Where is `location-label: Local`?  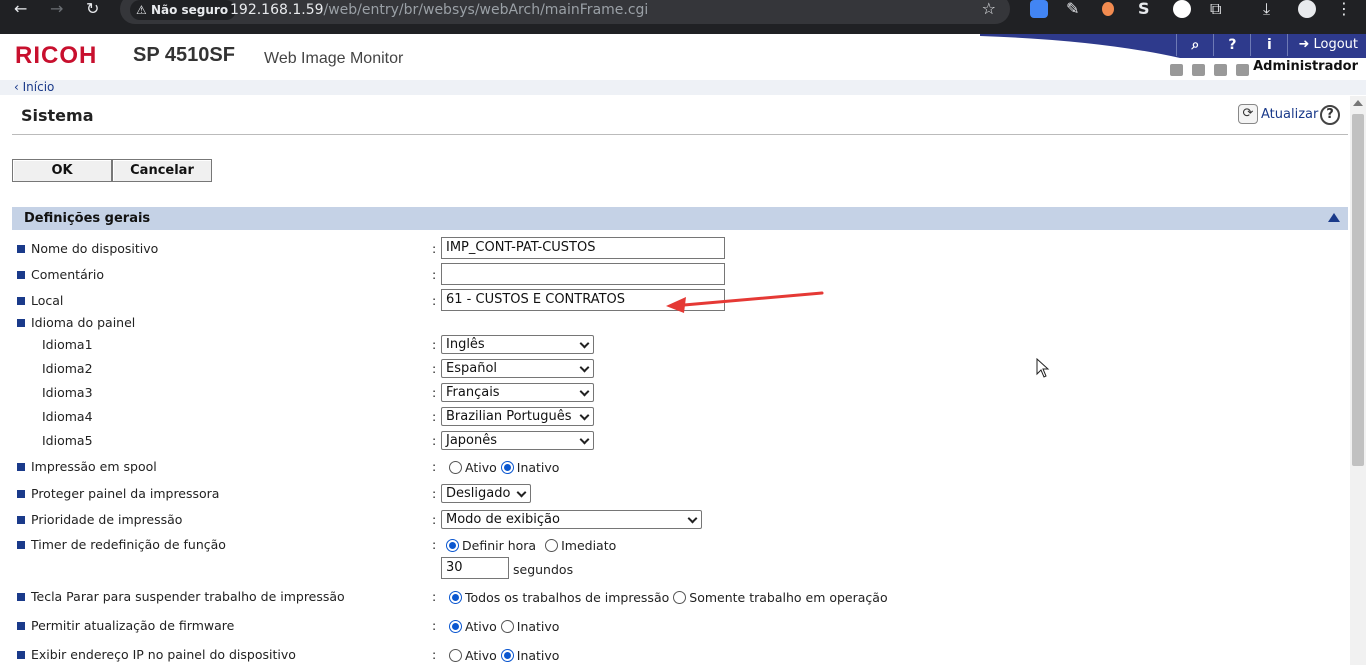
location-label: Local is located at coordinates (40, 300).